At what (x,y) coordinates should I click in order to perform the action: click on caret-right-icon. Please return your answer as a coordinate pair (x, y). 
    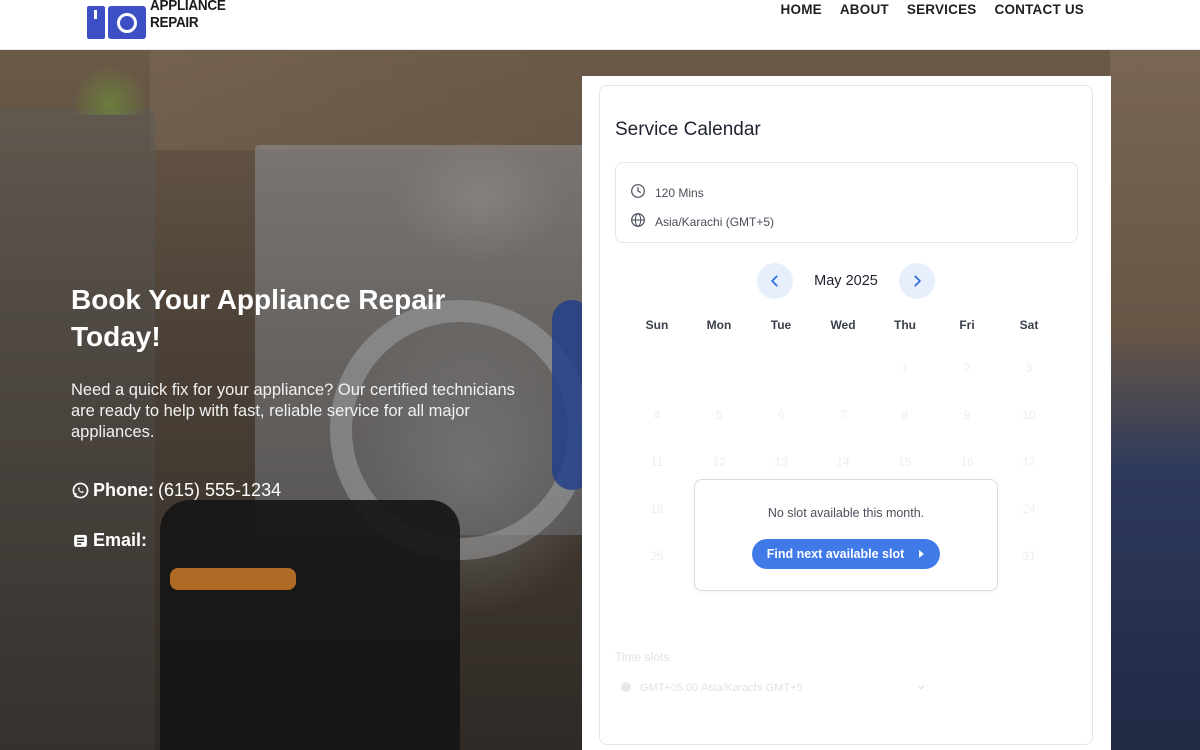
    Looking at the image, I should click on (922, 554).